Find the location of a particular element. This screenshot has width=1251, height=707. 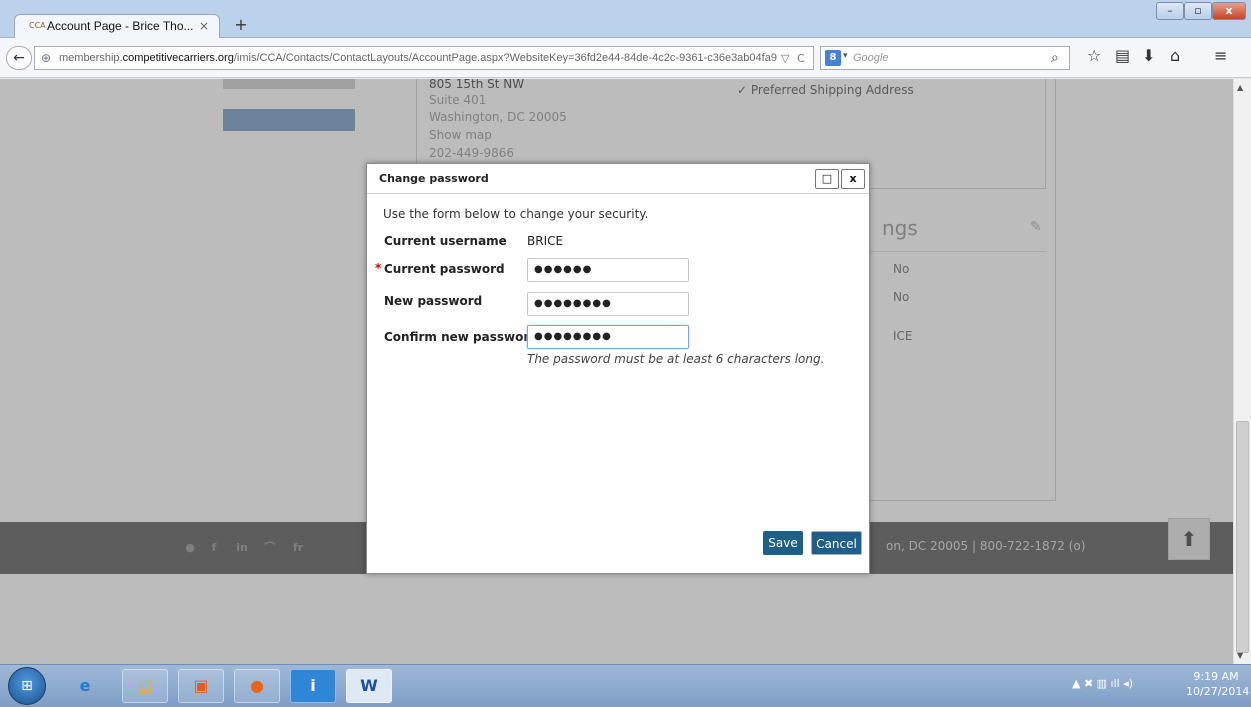

current-password-label: Current password is located at coordinates (444, 269).